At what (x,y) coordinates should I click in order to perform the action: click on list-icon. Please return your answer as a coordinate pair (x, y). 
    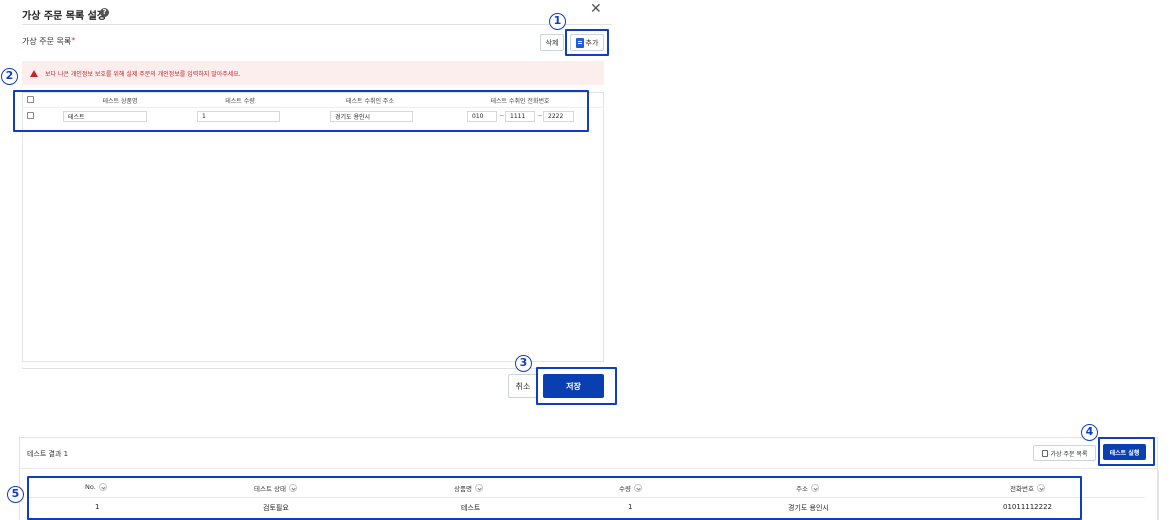
    Looking at the image, I should click on (1044, 453).